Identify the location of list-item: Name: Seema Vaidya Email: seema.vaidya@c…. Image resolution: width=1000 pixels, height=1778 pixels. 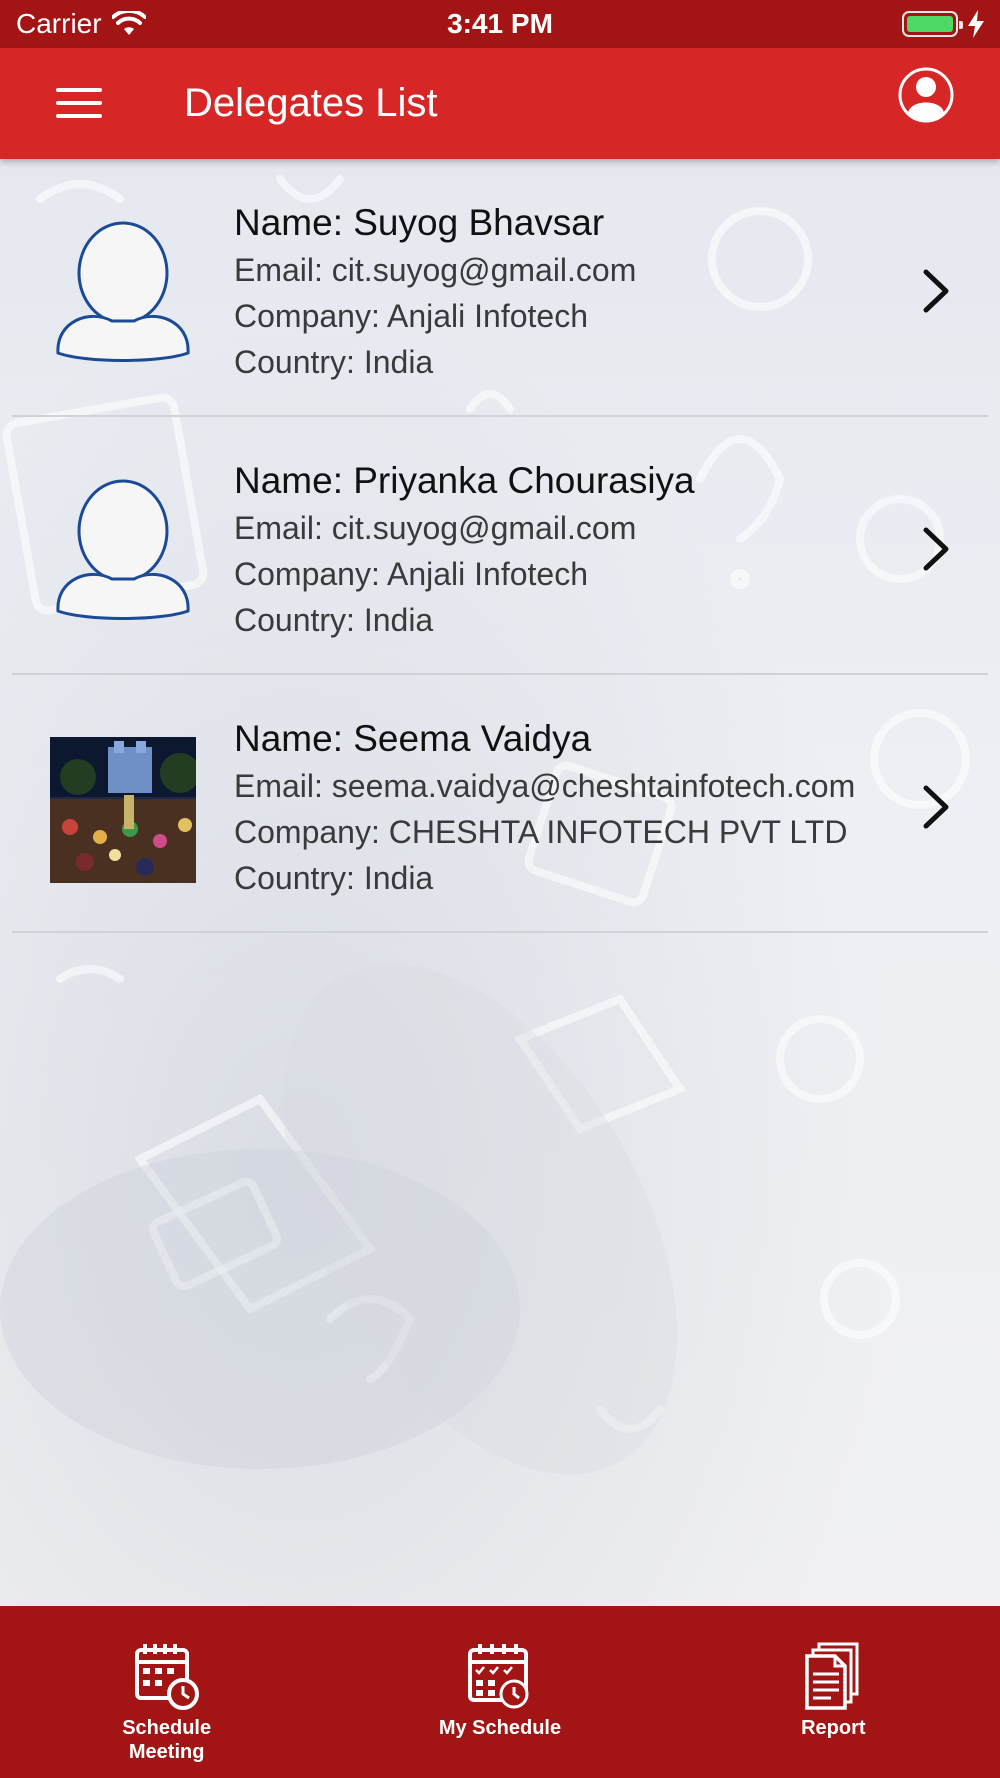
(500, 804).